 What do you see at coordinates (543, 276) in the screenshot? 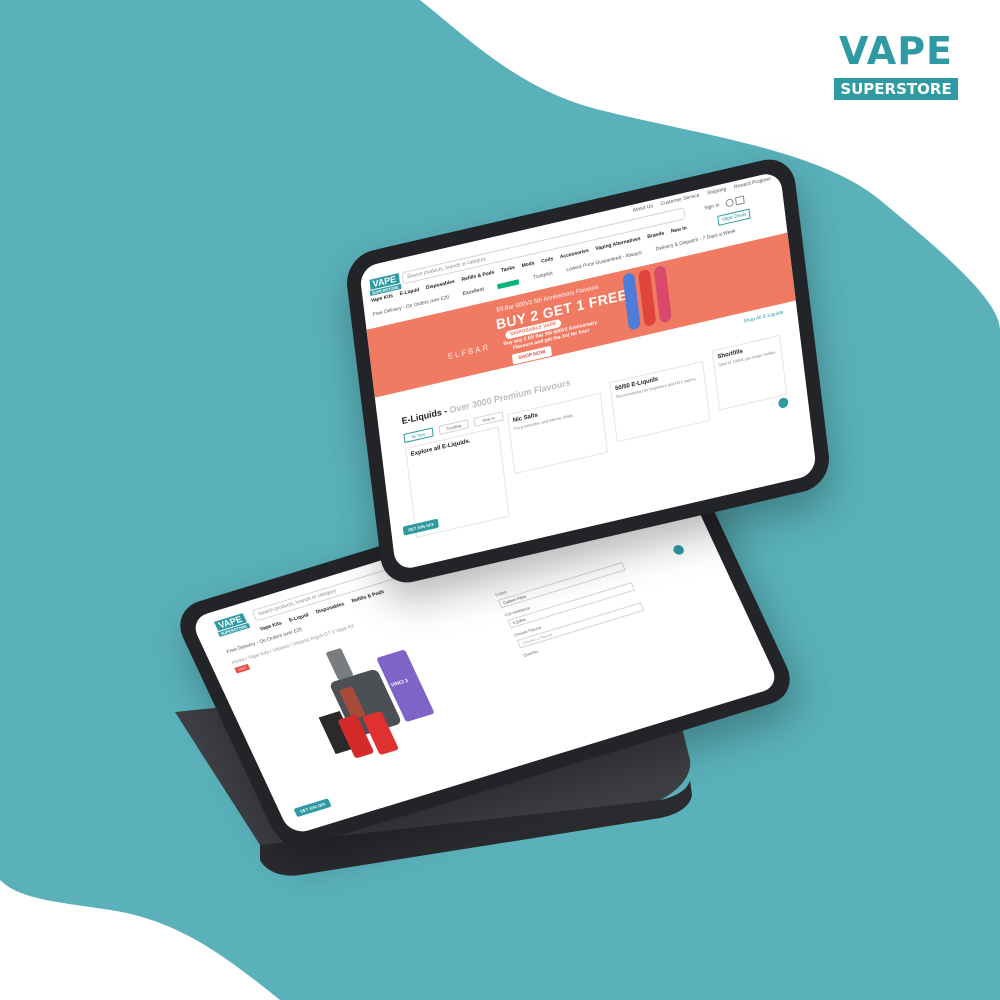
I see `trustpilot-label: Trustpilot` at bounding box center [543, 276].